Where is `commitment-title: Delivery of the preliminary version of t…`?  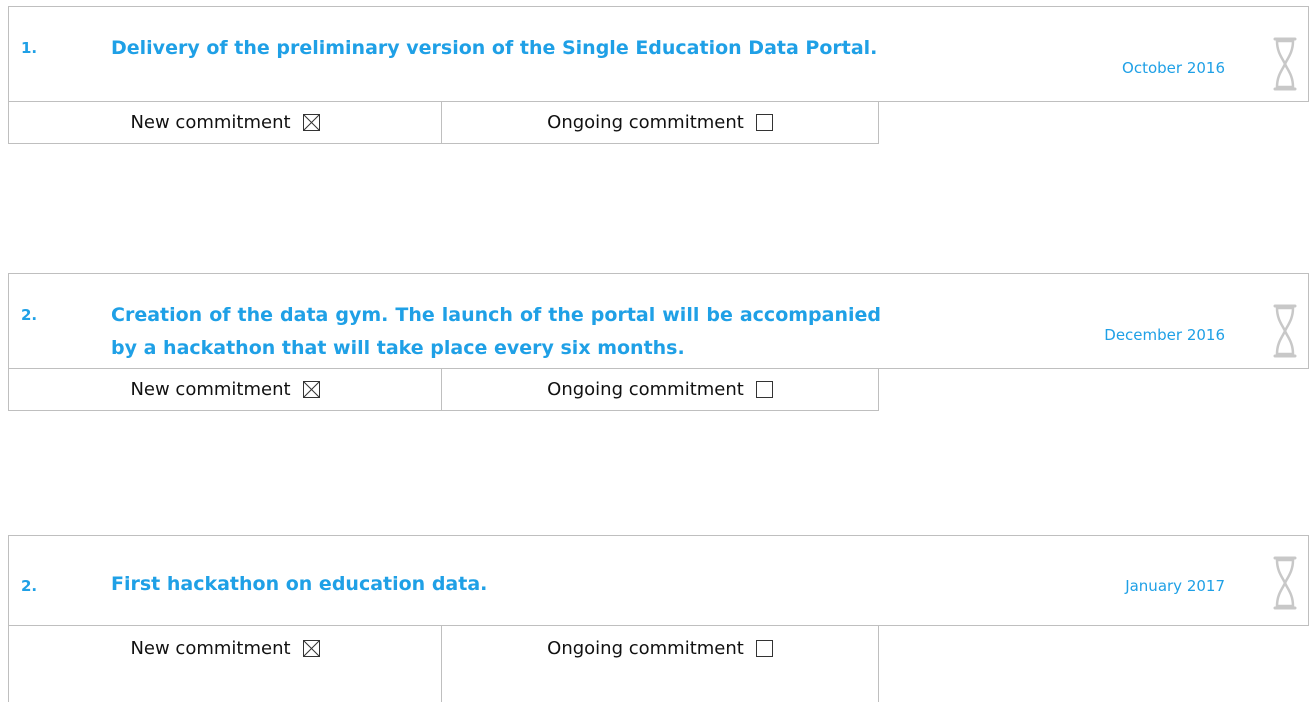
commitment-title: Delivery of the preliminary version of t… is located at coordinates (494, 48).